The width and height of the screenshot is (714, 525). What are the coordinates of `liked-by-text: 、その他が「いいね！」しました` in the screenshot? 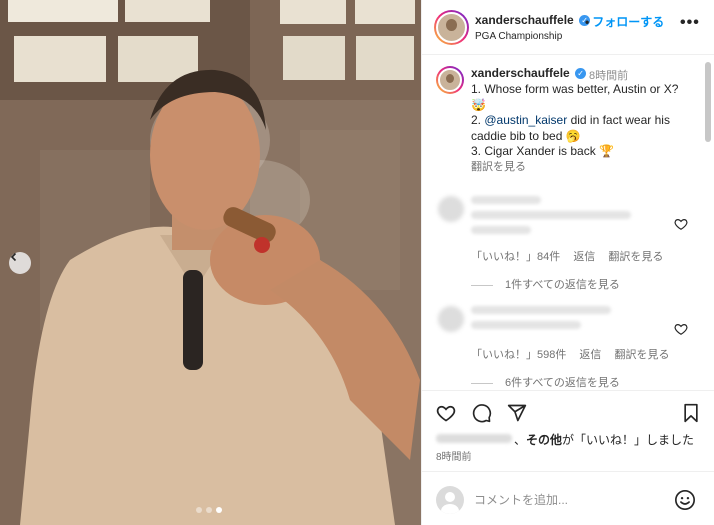 It's located at (604, 439).